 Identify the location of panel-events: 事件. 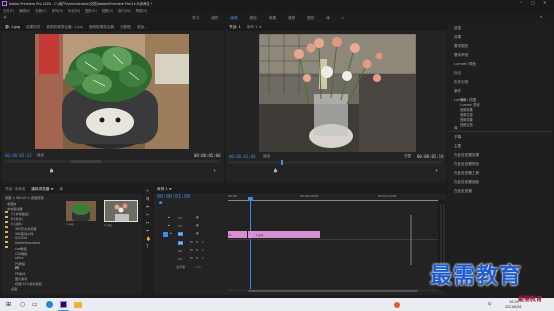
(457, 91).